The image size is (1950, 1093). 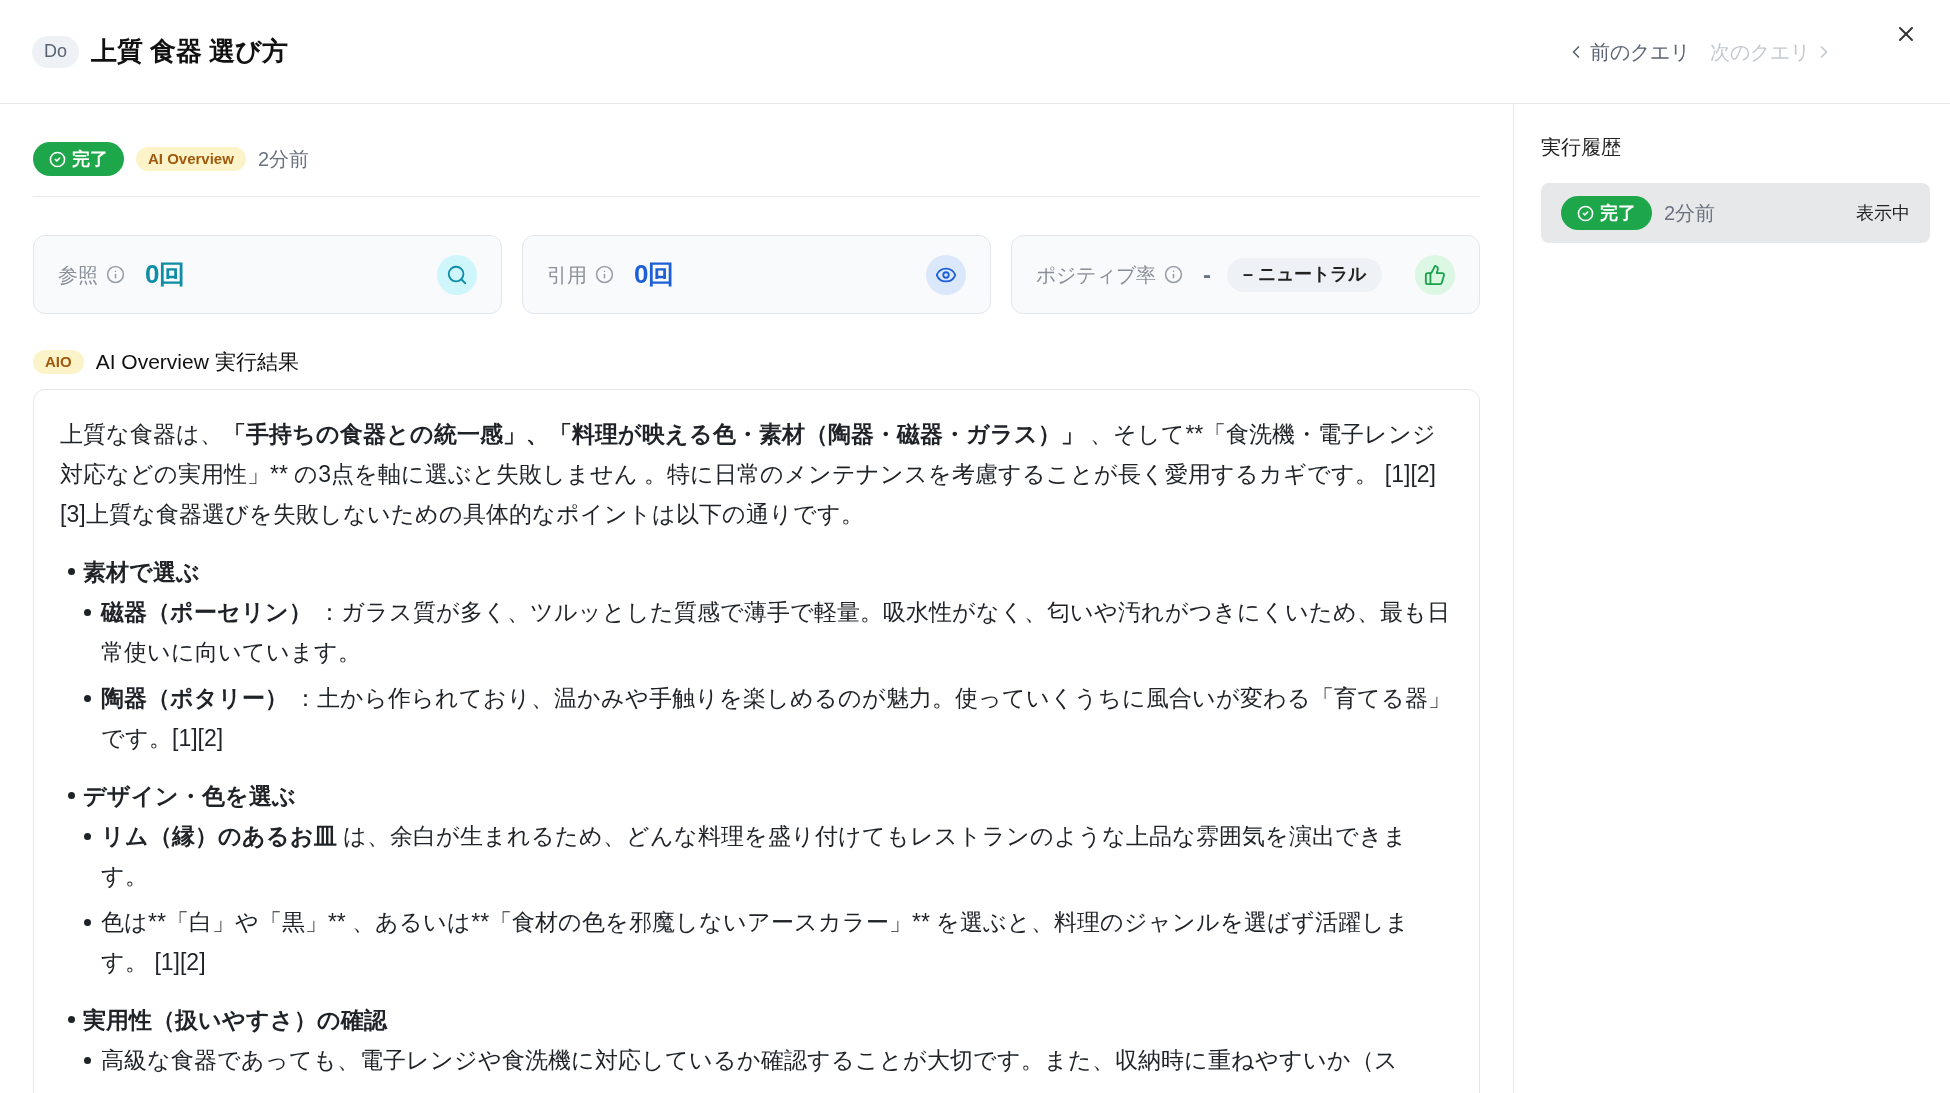 I want to click on type-badge: AI Overview, so click(x=191, y=159).